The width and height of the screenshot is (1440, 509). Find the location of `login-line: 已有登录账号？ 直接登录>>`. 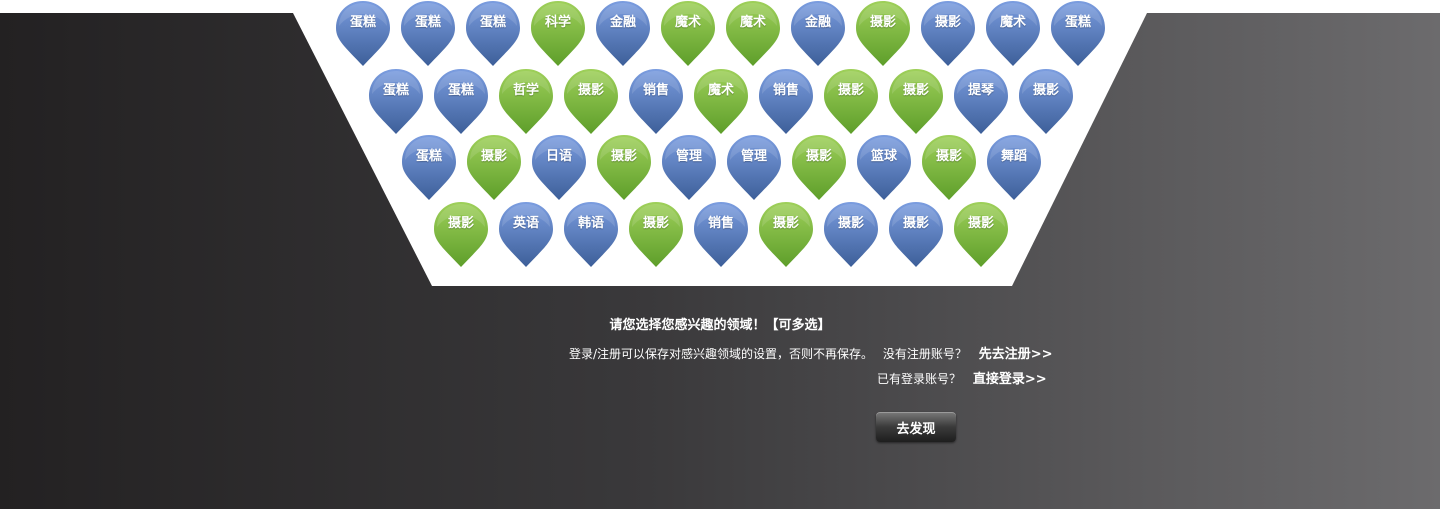

login-line: 已有登录账号？ 直接登录>> is located at coordinates (962, 377).